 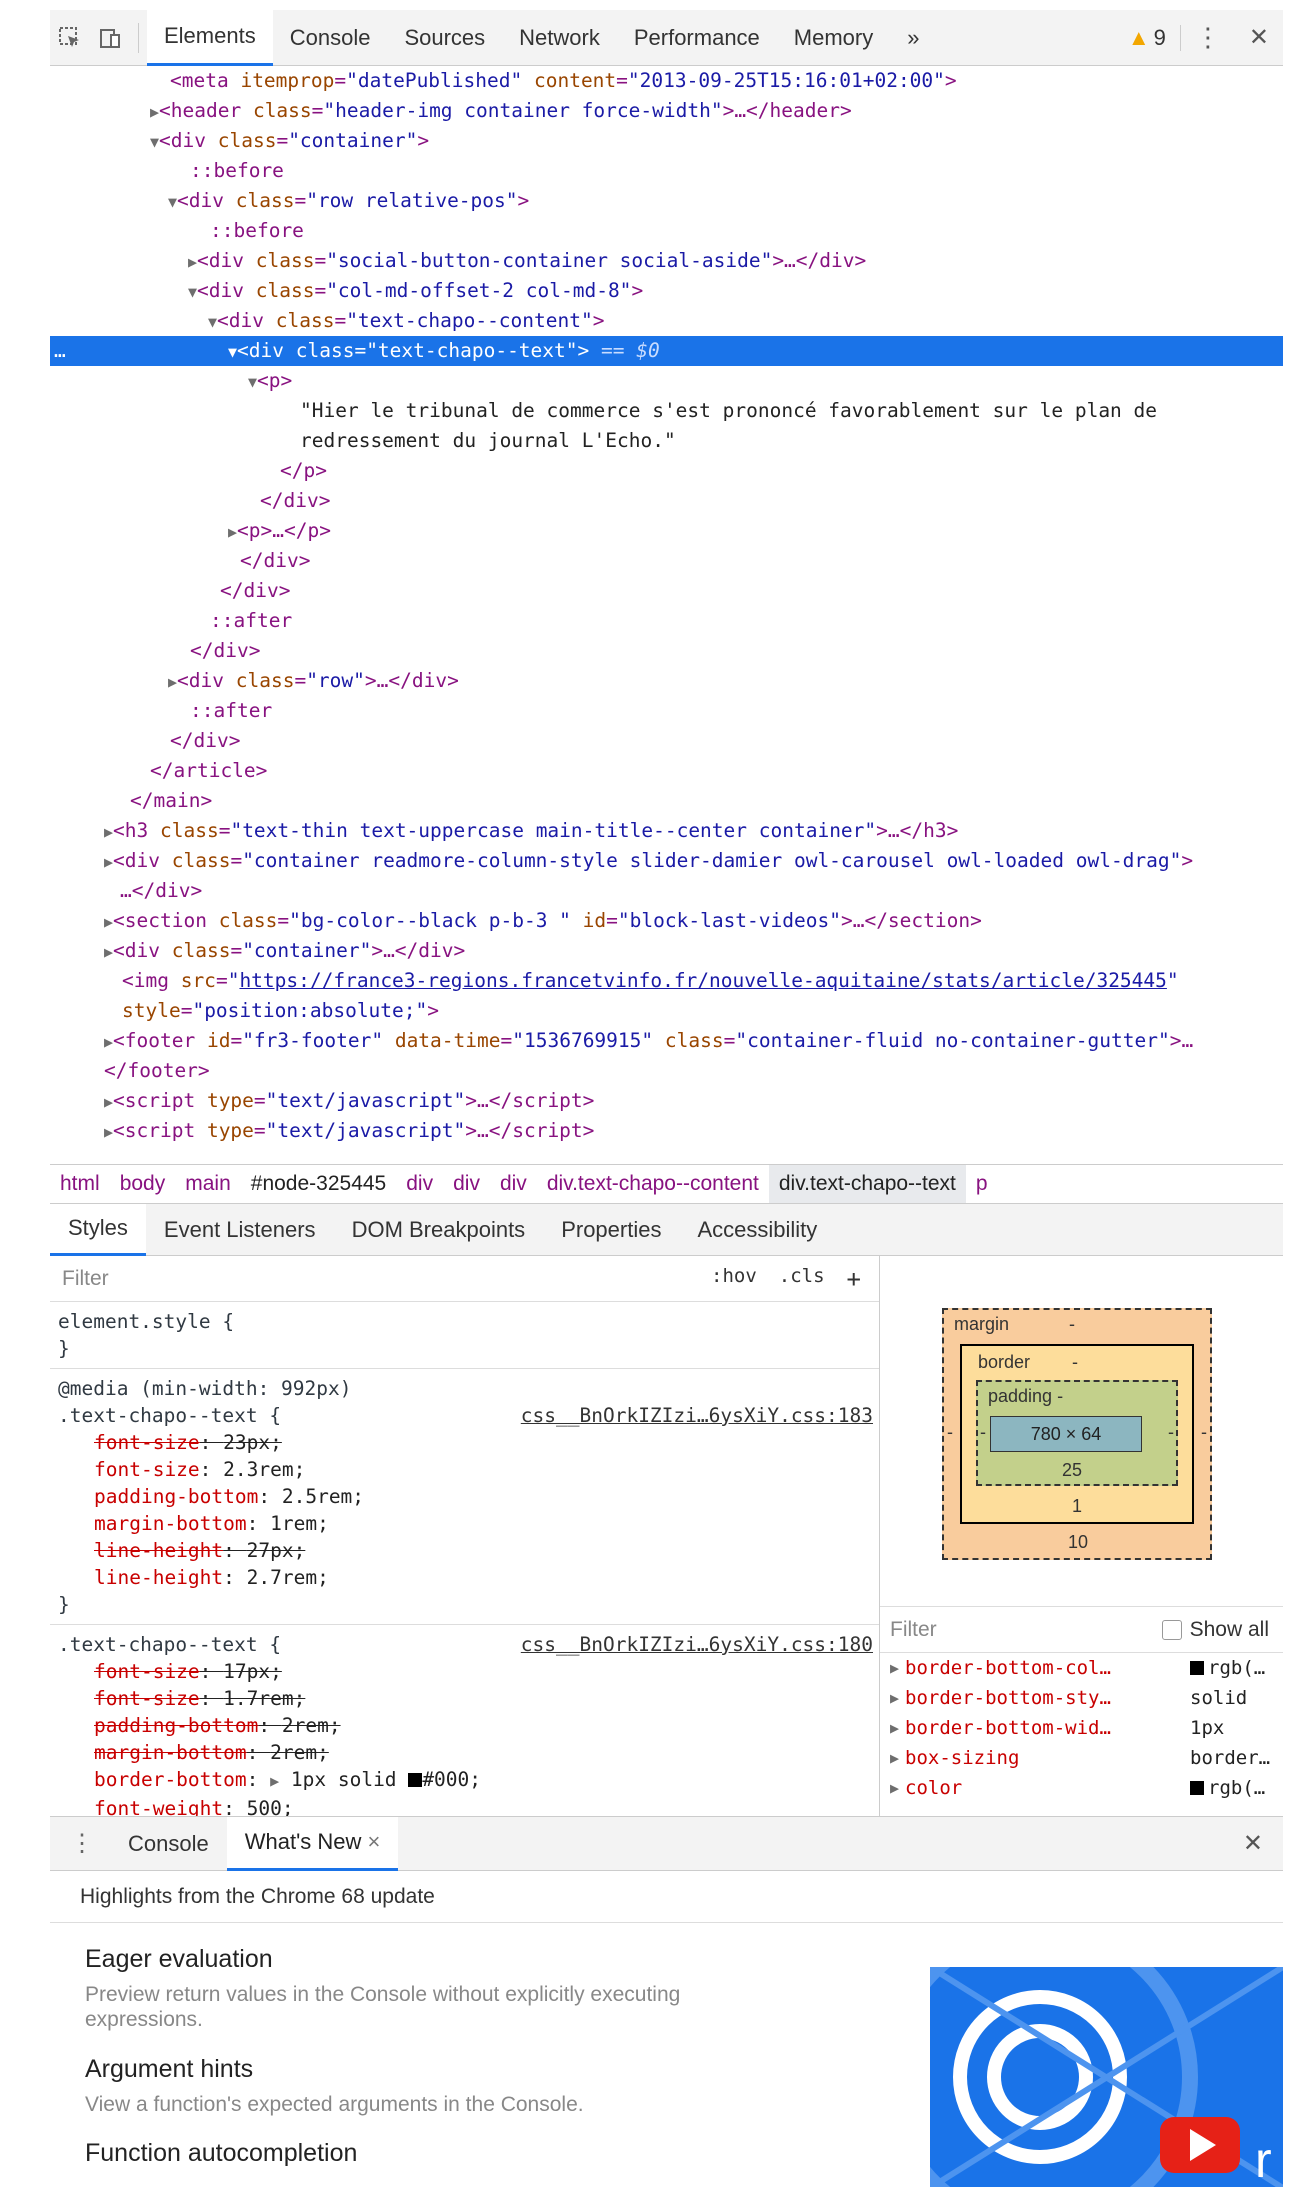 I want to click on margin-top-value: -, so click(x=1072, y=1324).